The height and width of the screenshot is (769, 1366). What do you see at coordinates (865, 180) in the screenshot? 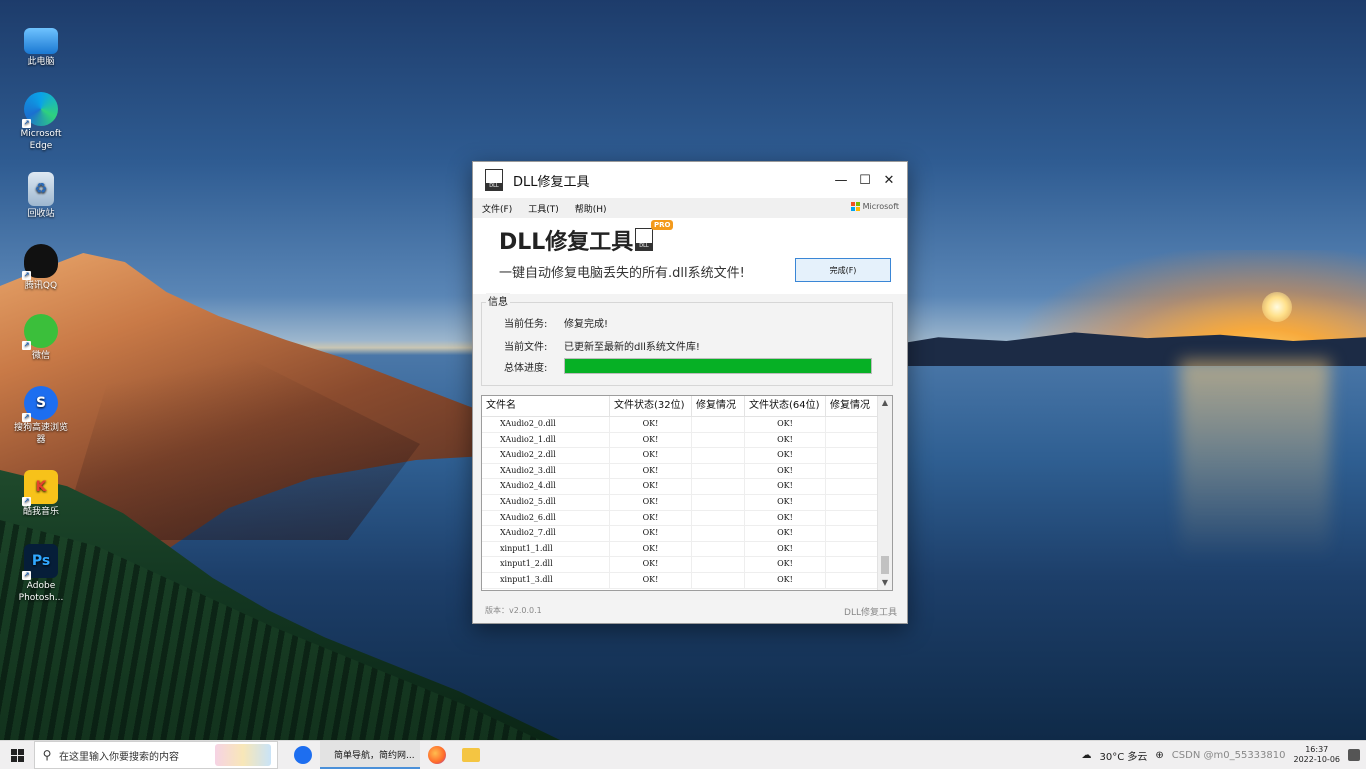
I see `maximize-button: ☐` at bounding box center [865, 180].